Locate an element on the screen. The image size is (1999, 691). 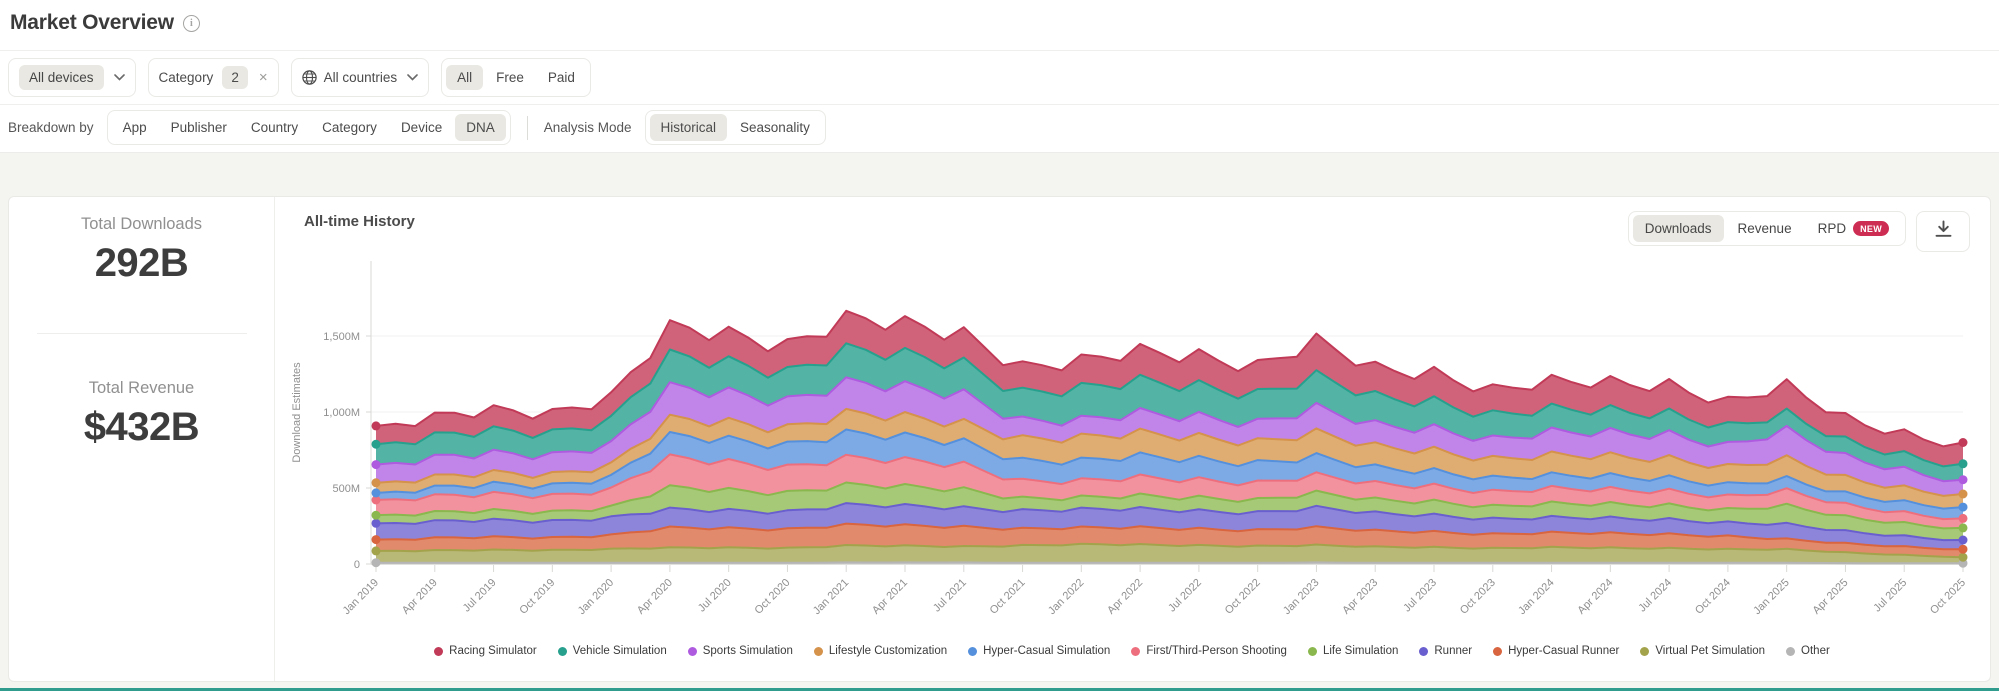
country-filter: All countries is located at coordinates (360, 77).